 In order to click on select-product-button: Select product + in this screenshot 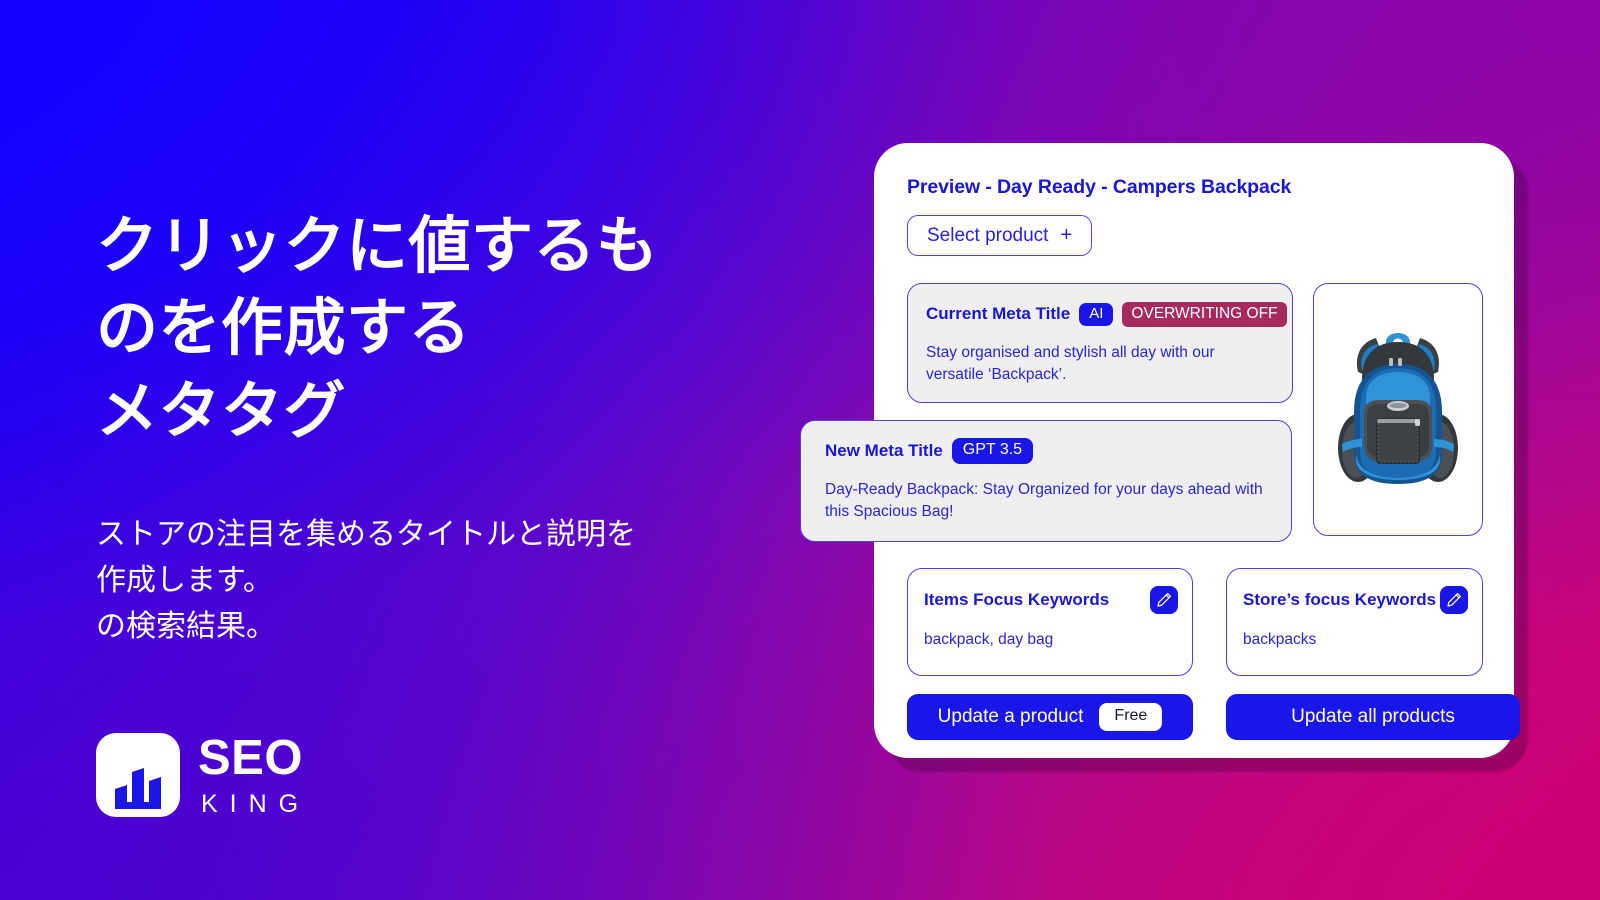, I will do `click(1000, 235)`.